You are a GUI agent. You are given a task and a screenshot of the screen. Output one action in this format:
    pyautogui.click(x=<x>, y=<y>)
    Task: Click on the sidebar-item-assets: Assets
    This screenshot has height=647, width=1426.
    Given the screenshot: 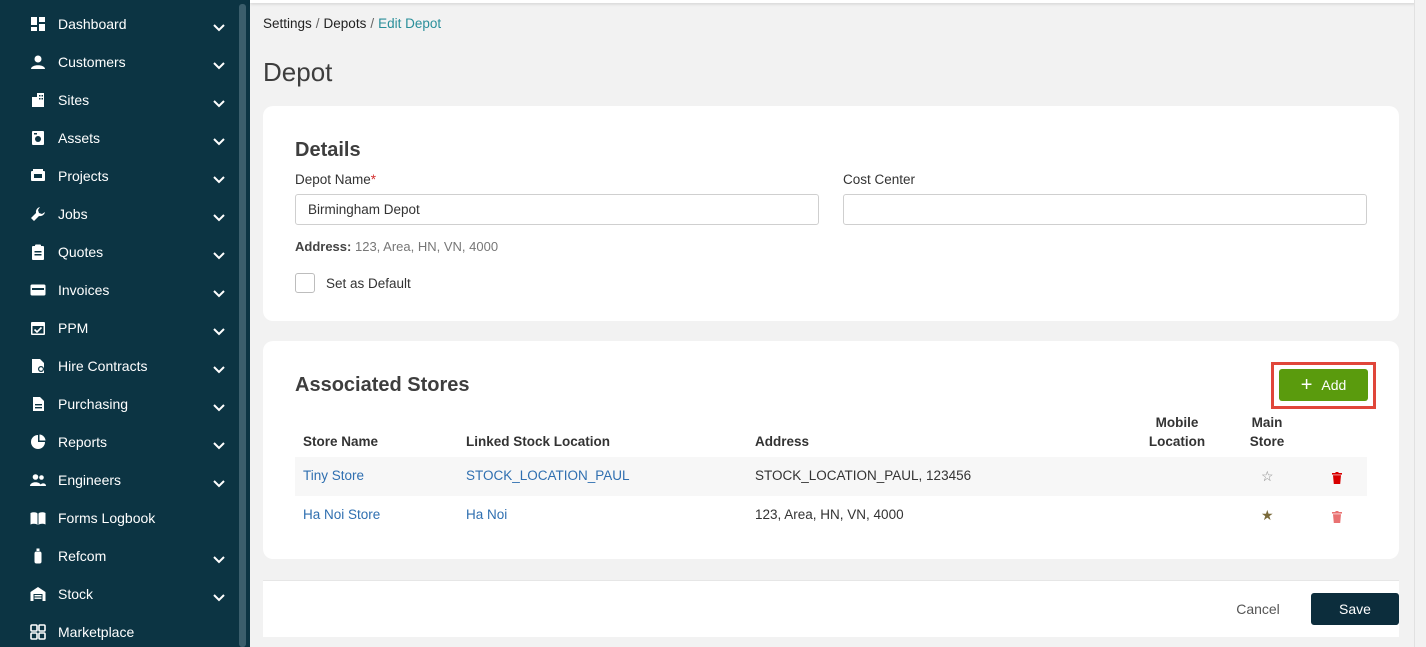 What is the action you would take?
    pyautogui.click(x=119, y=138)
    